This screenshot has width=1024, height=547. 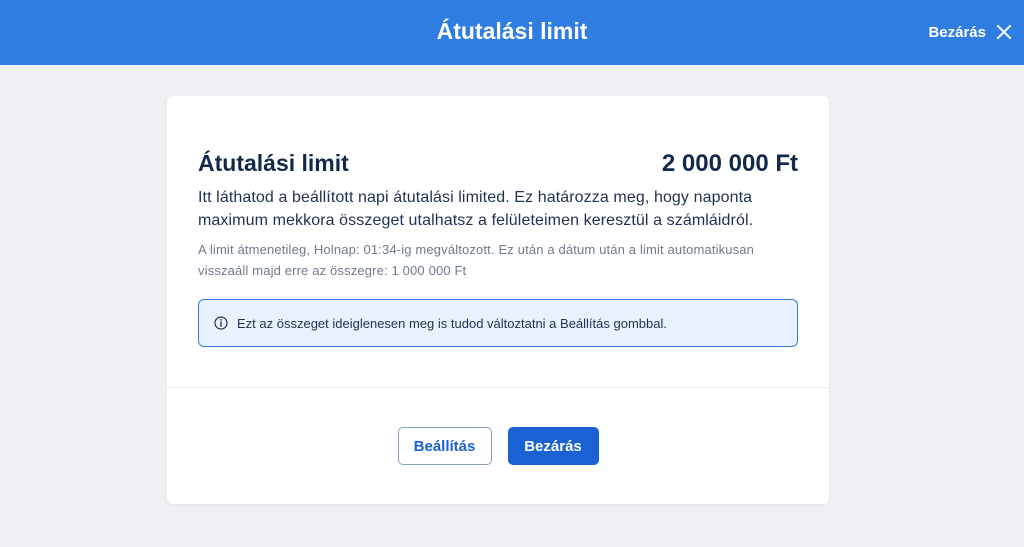 I want to click on card-header: Átutalási limit 2 000 000 Ft, so click(x=498, y=164).